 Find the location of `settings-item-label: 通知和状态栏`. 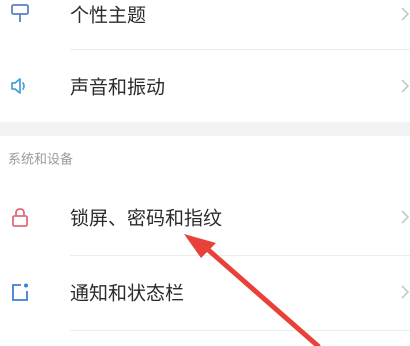

settings-item-label: 通知和状态栏 is located at coordinates (127, 293).